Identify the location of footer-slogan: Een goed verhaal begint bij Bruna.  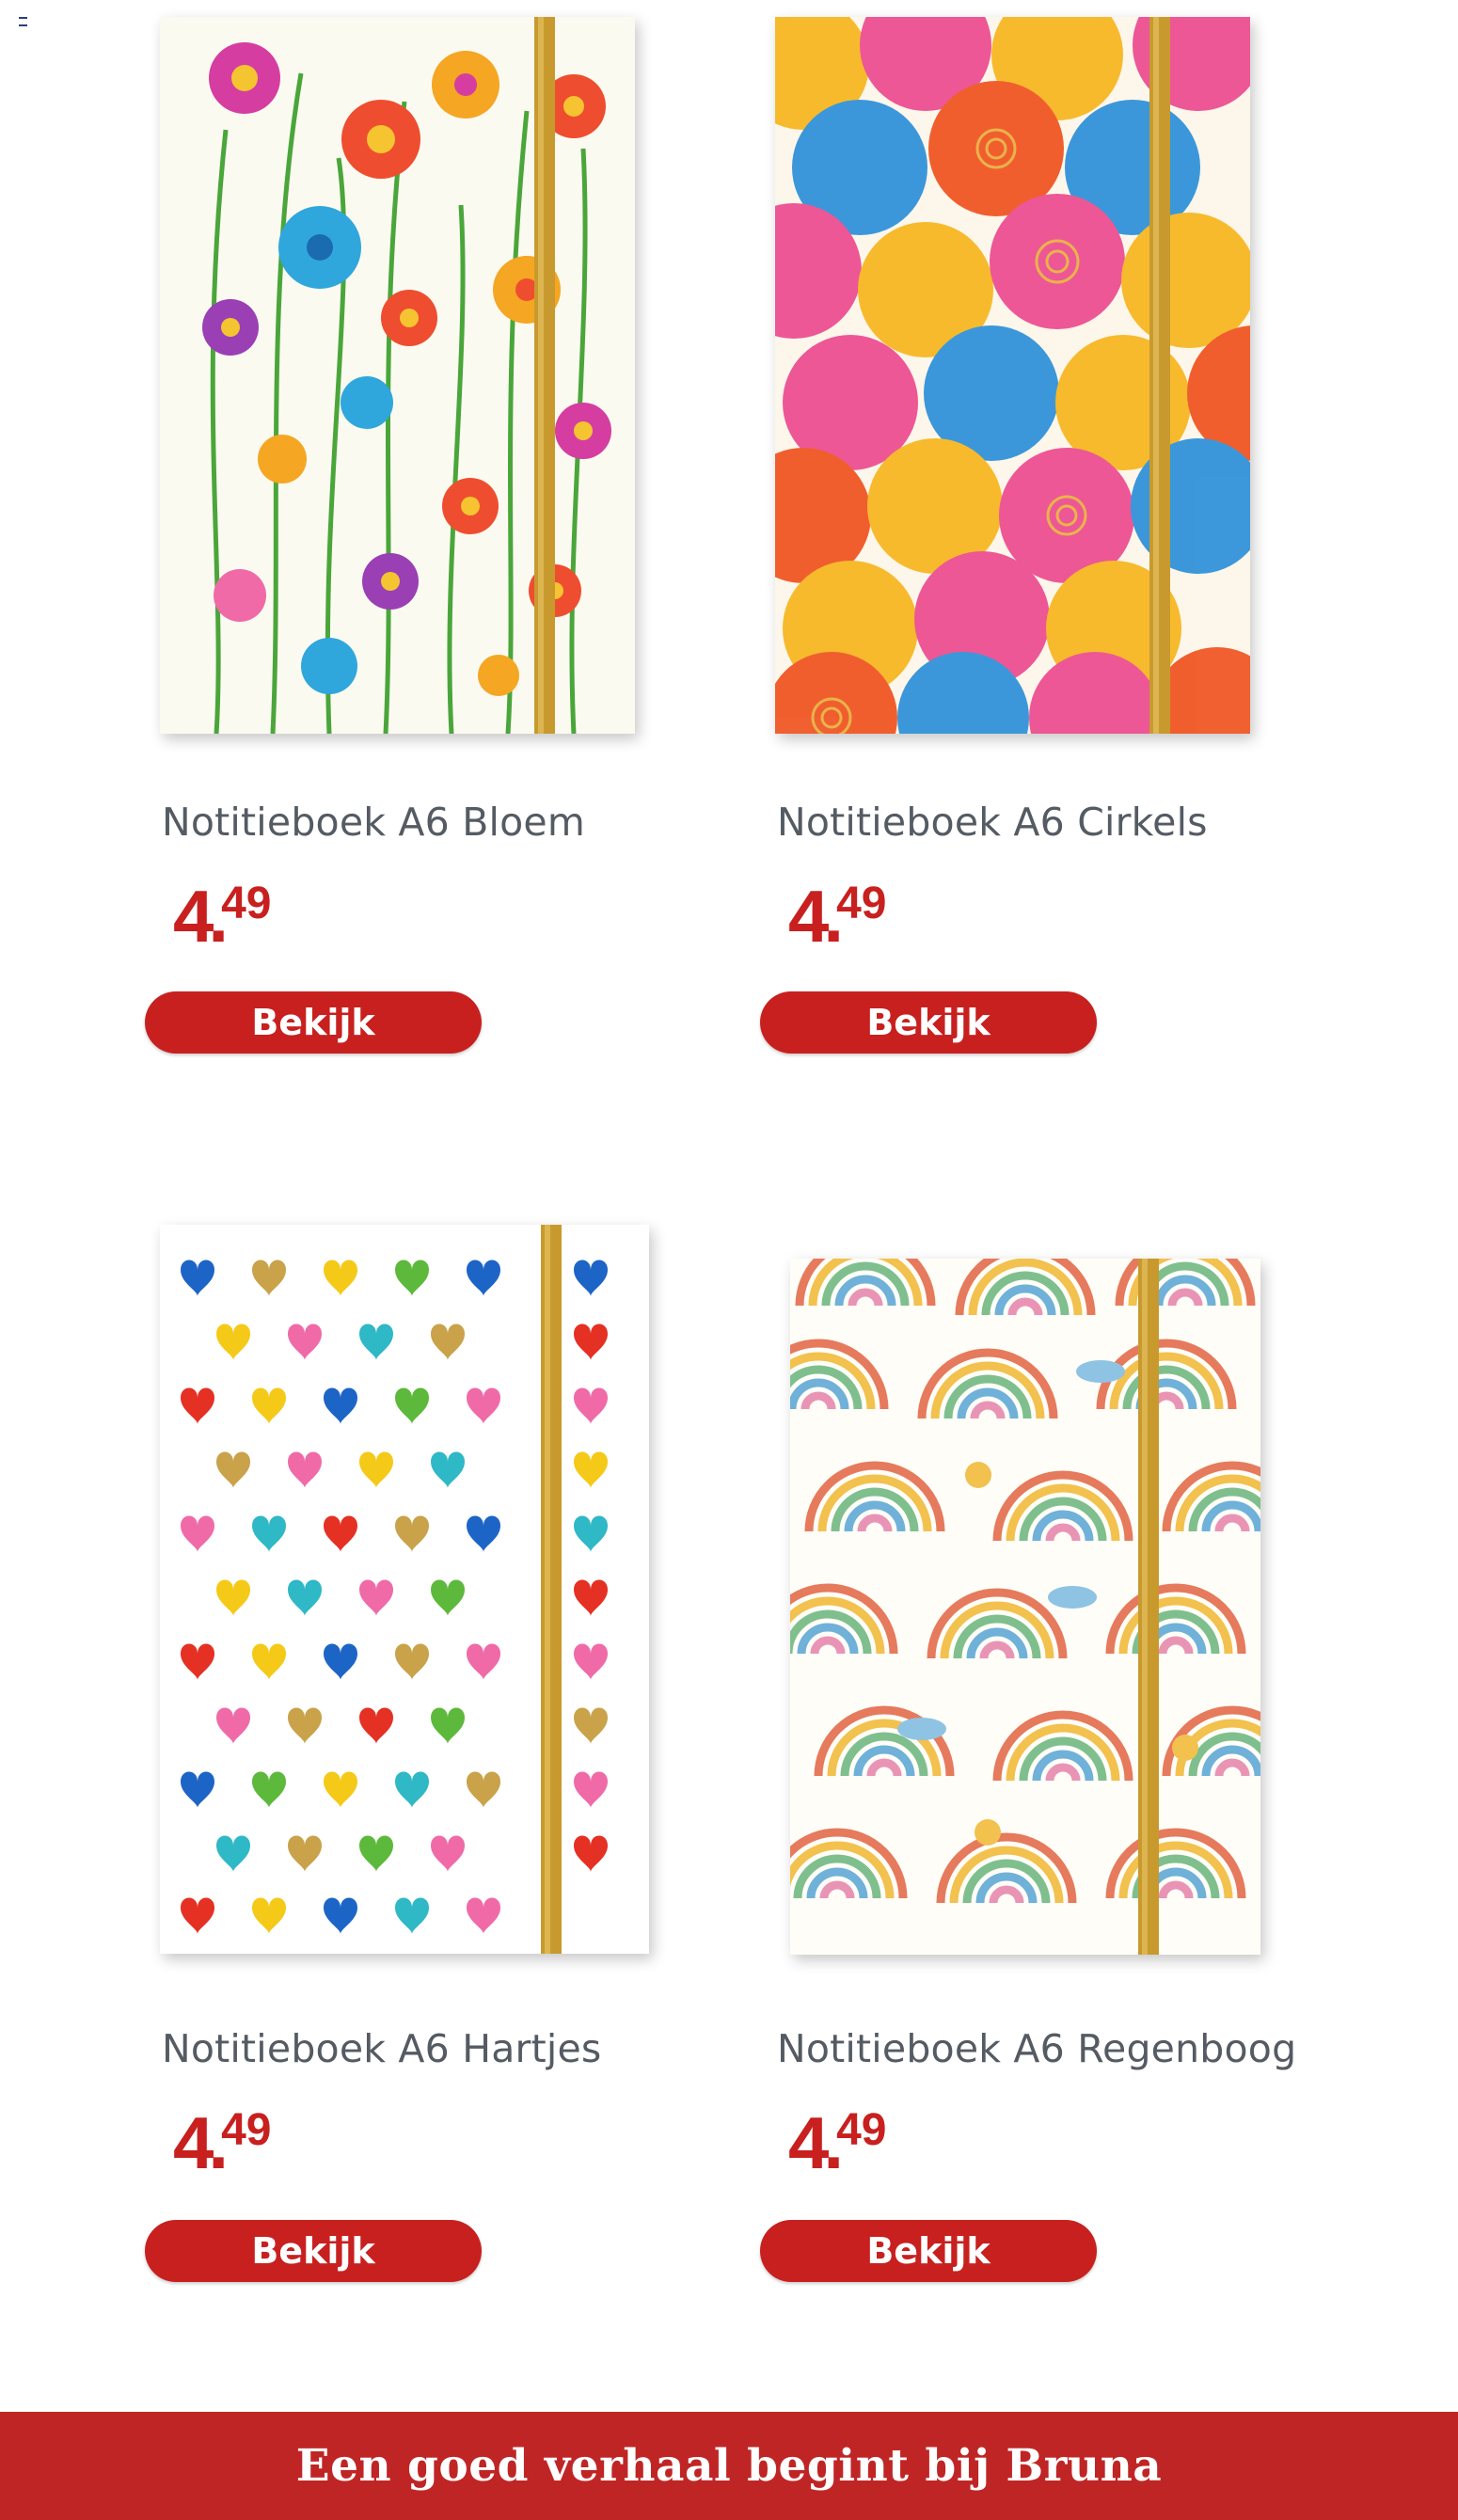
(729, 2466).